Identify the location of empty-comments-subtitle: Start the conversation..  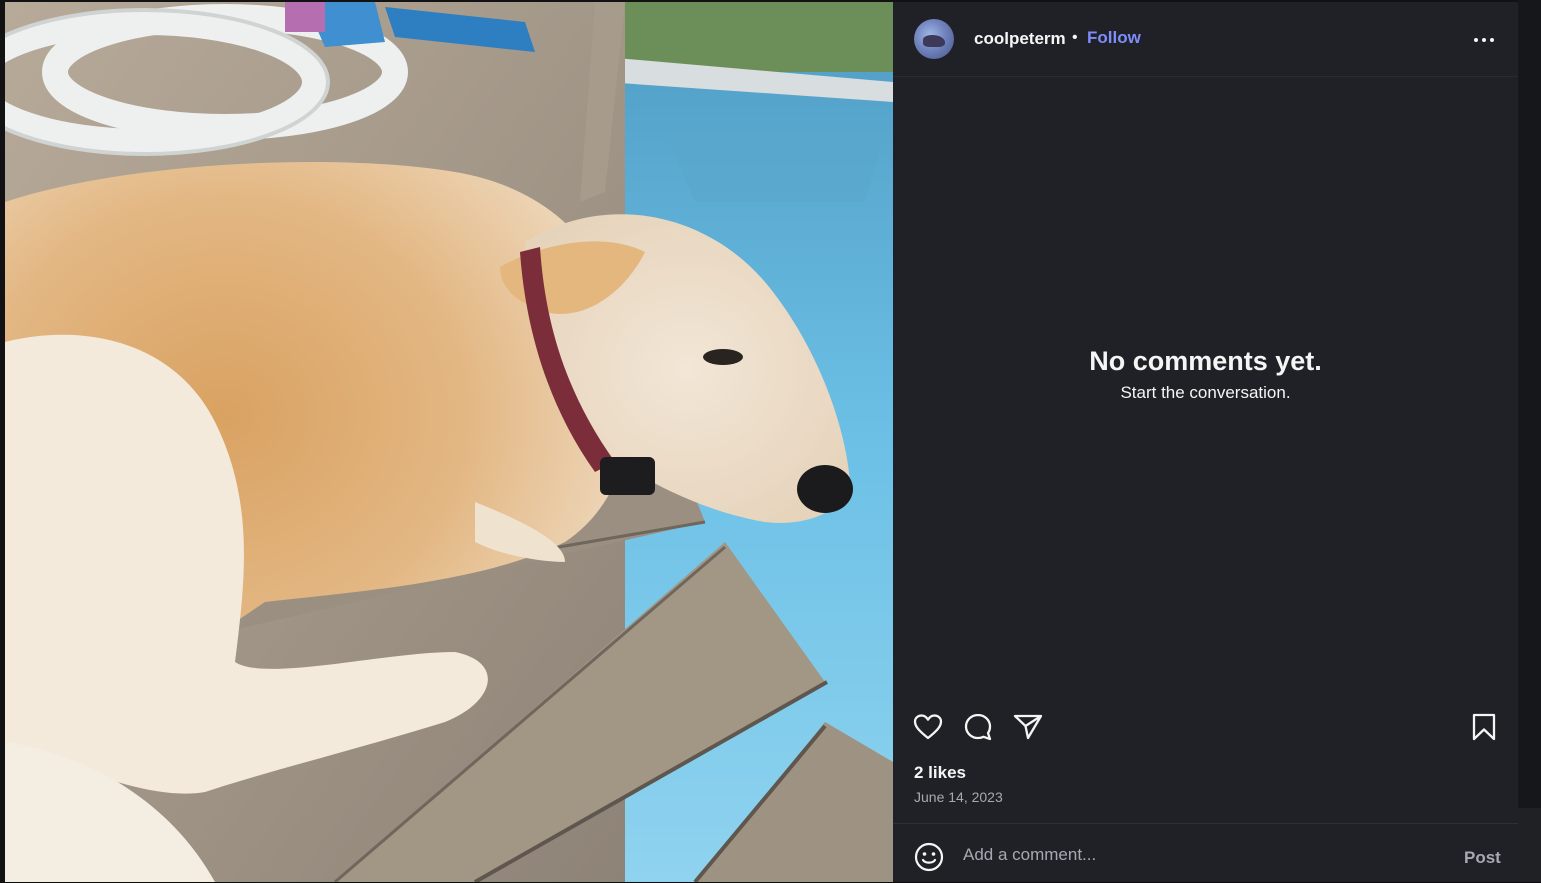
(1205, 392).